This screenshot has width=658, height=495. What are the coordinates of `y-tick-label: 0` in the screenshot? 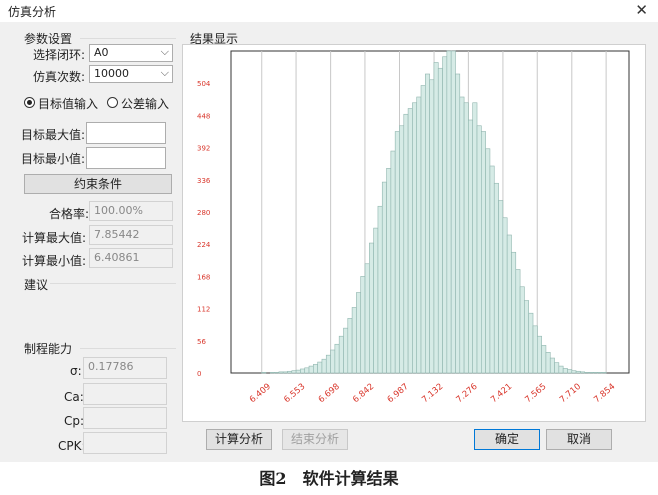 It's located at (199, 374).